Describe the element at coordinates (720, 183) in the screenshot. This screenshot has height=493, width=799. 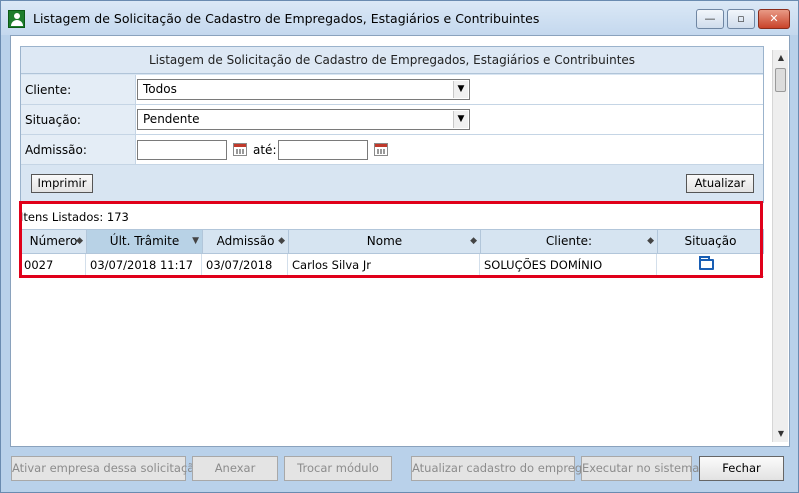
I see `atualizar-button: Atualizar` at that location.